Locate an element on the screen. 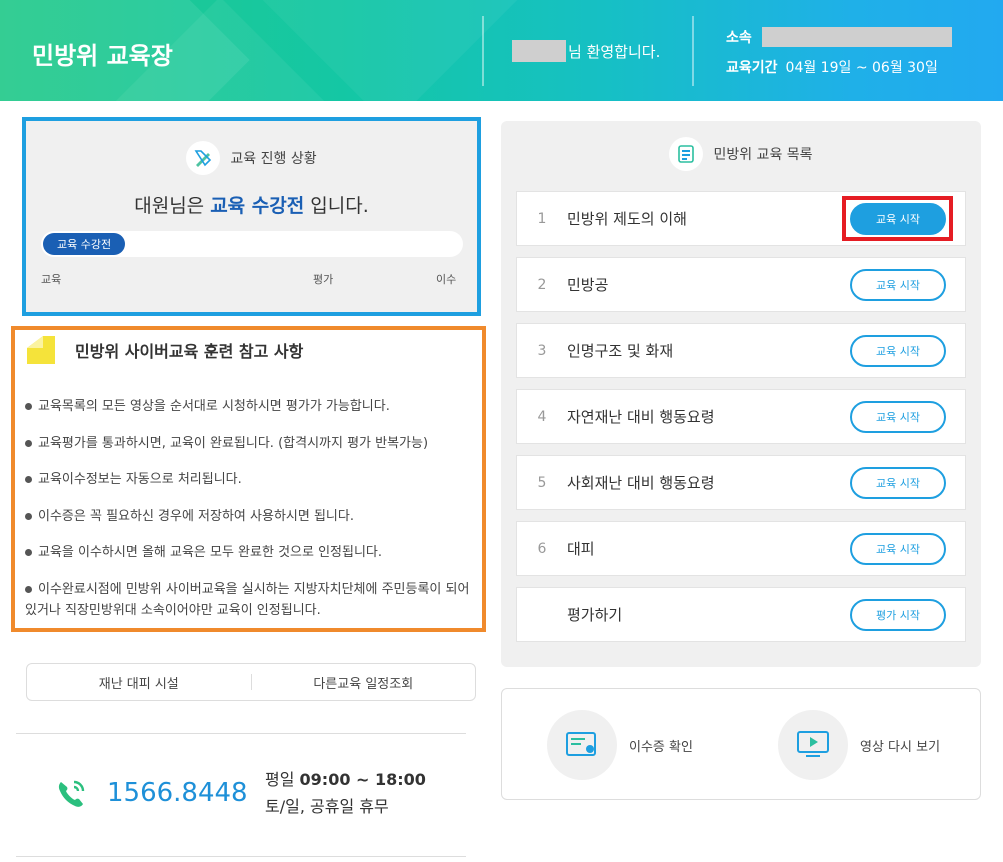 The image size is (1003, 862). monitor-play-icon is located at coordinates (813, 745).